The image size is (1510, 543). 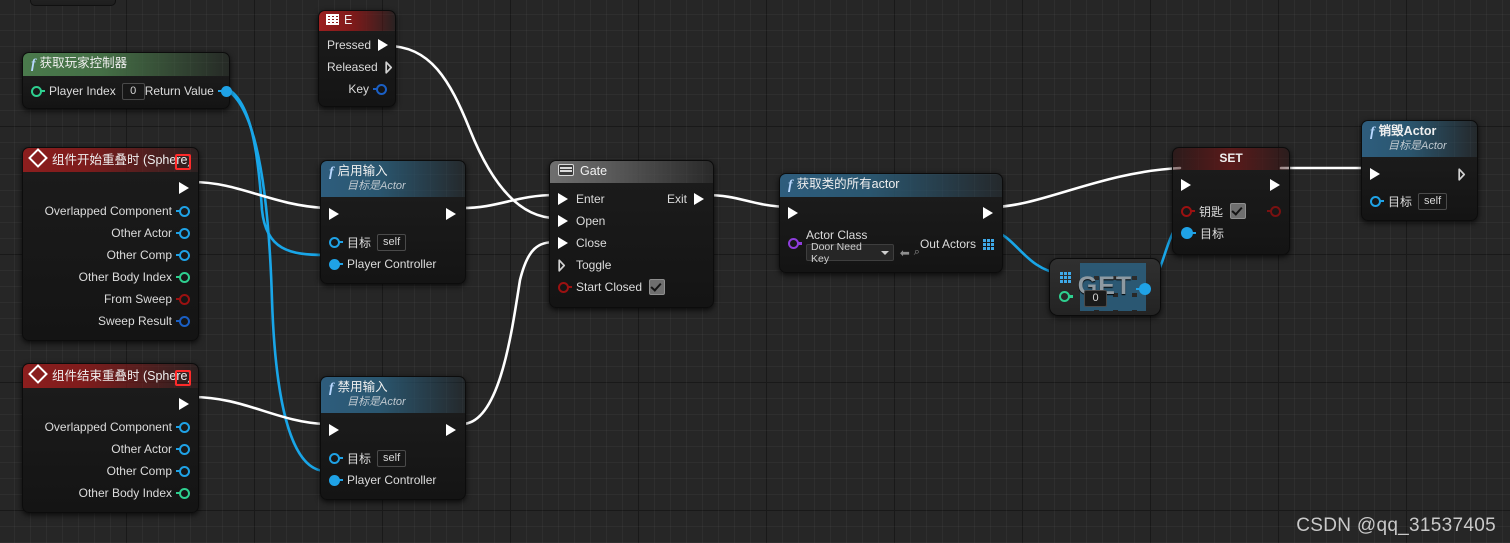 I want to click on node-destroy-actor: f 销毁Actor 目标是Actor 目标 self, so click(x=1419, y=170).